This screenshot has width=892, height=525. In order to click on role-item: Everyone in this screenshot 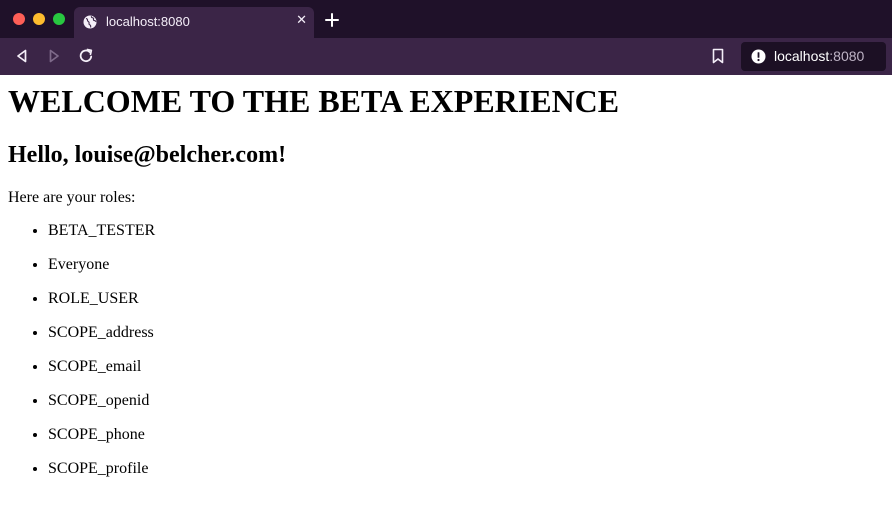, I will do `click(101, 272)`.